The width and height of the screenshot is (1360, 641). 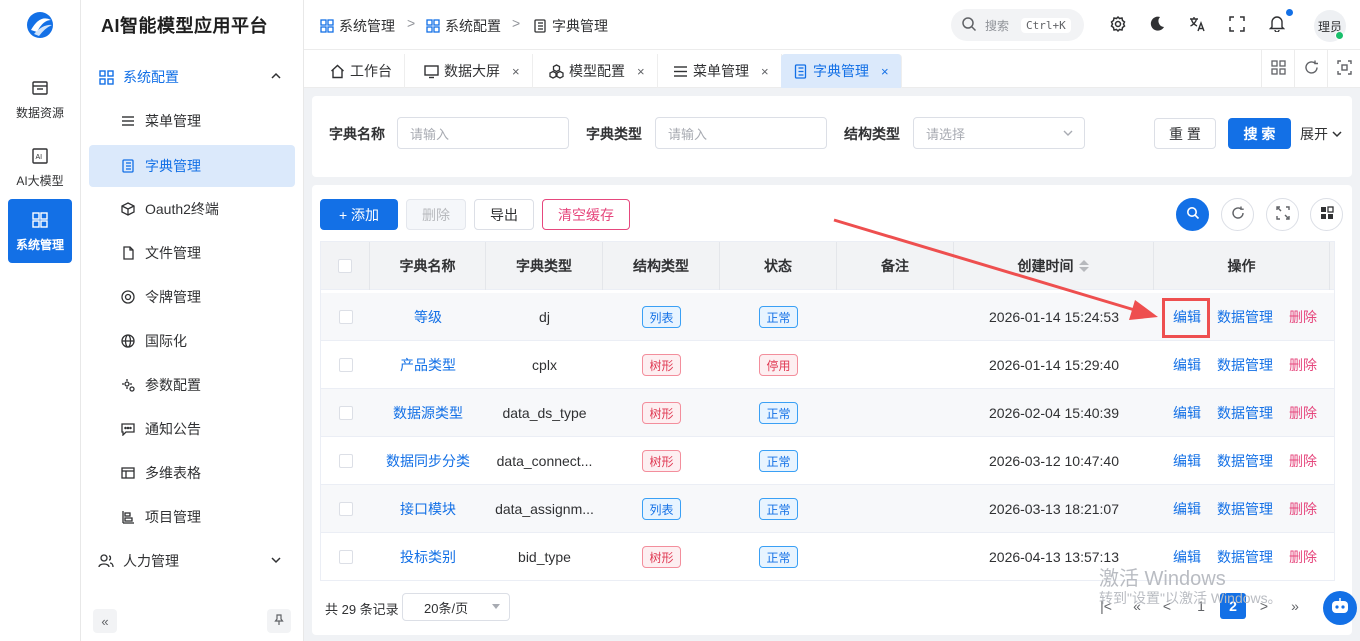 What do you see at coordinates (1259, 133) in the screenshot?
I see `search-button: 搜 索` at bounding box center [1259, 133].